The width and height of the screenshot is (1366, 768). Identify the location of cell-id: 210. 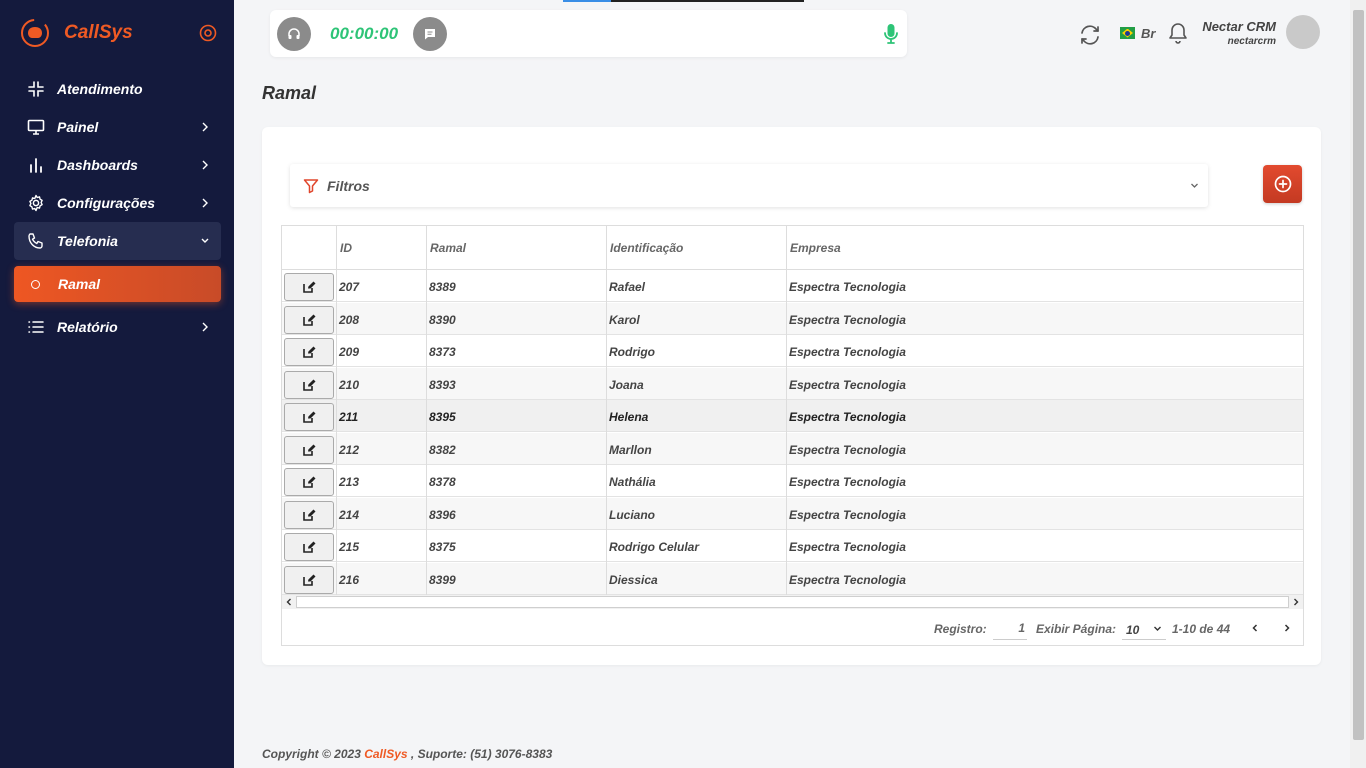
(349, 384).